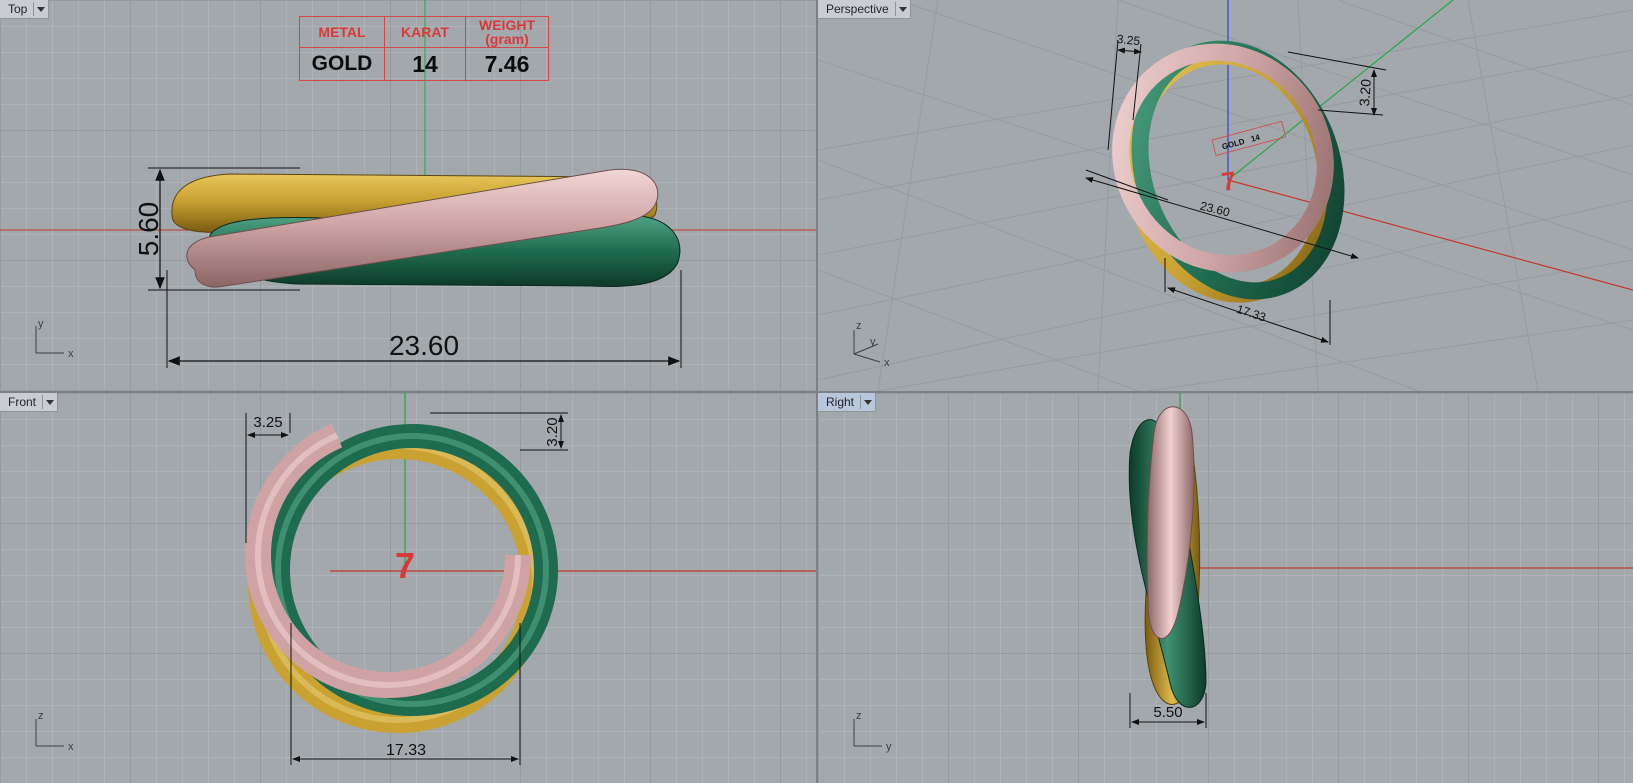 The height and width of the screenshot is (783, 1633). Describe the element at coordinates (1251, 313) in the screenshot. I see `persp-inner-label: 17.33` at that location.